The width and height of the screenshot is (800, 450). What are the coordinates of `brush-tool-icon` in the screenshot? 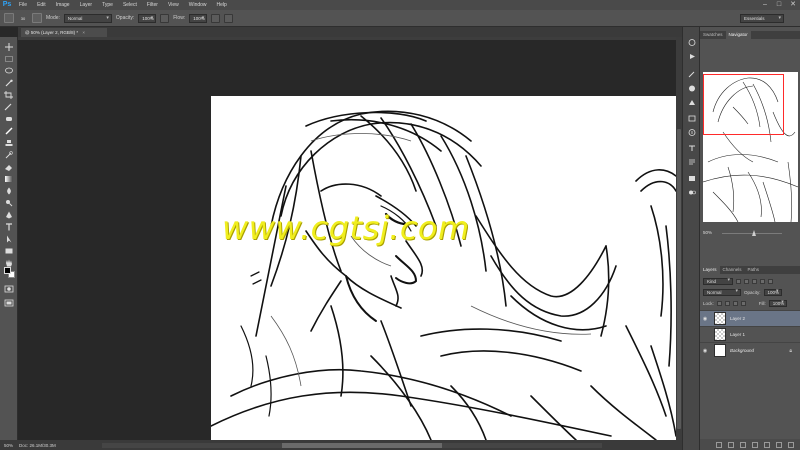 It's located at (9, 131).